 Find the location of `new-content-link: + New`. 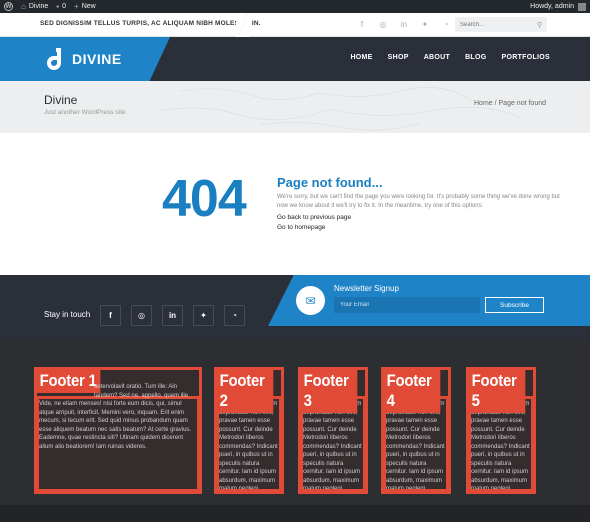

new-content-link: + New is located at coordinates (85, 6).